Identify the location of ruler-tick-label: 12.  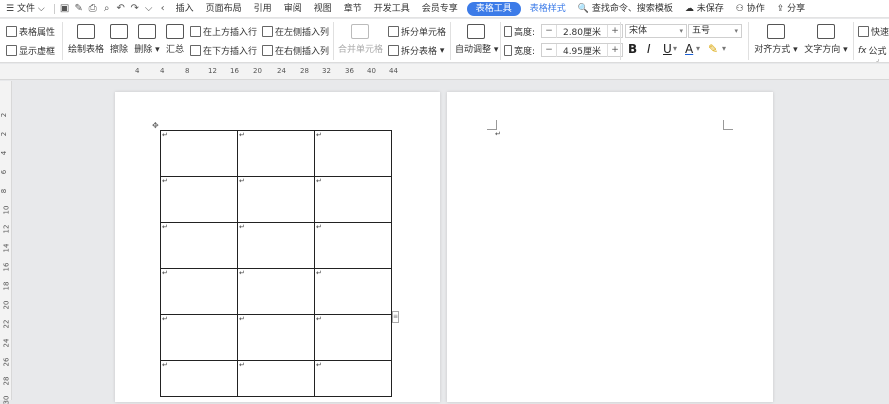
(212, 71).